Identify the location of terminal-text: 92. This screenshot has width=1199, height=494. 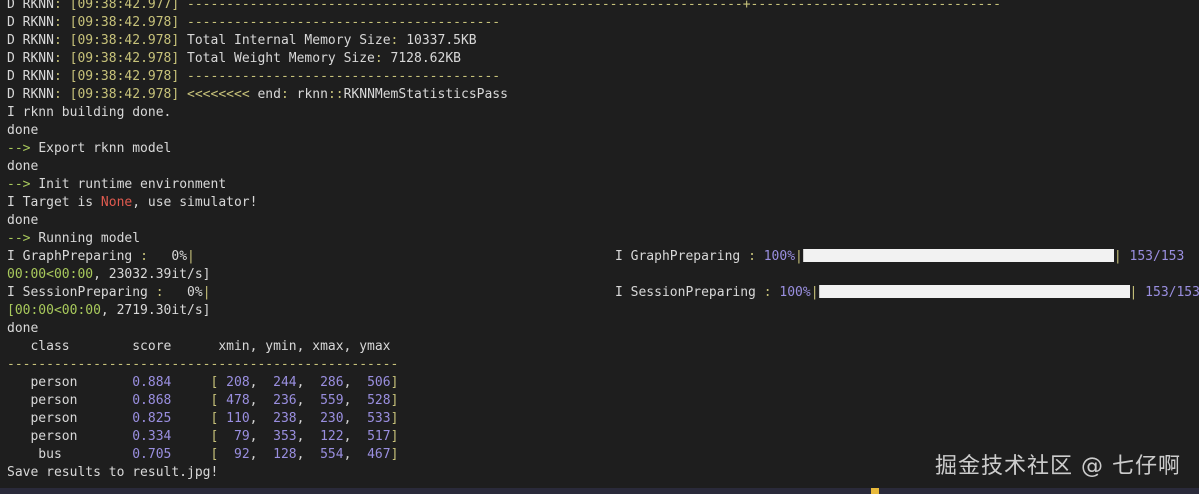
(242, 454).